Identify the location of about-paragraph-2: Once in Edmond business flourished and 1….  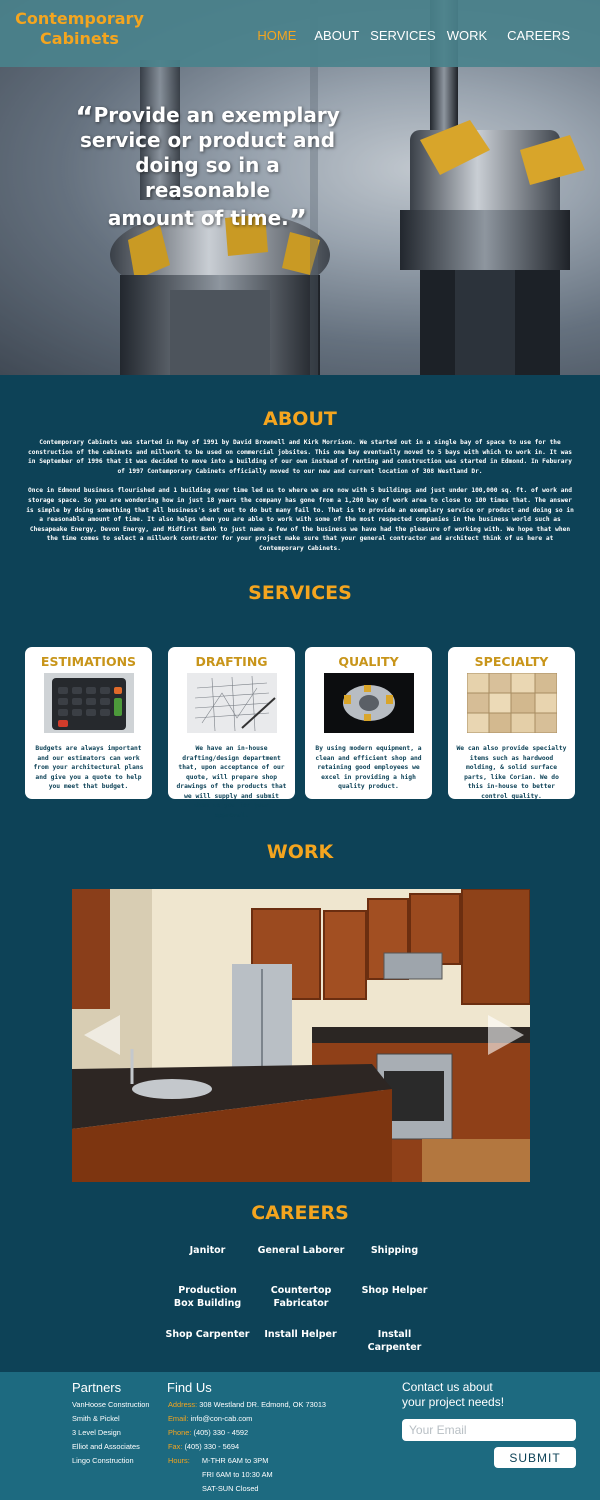
(300, 519).